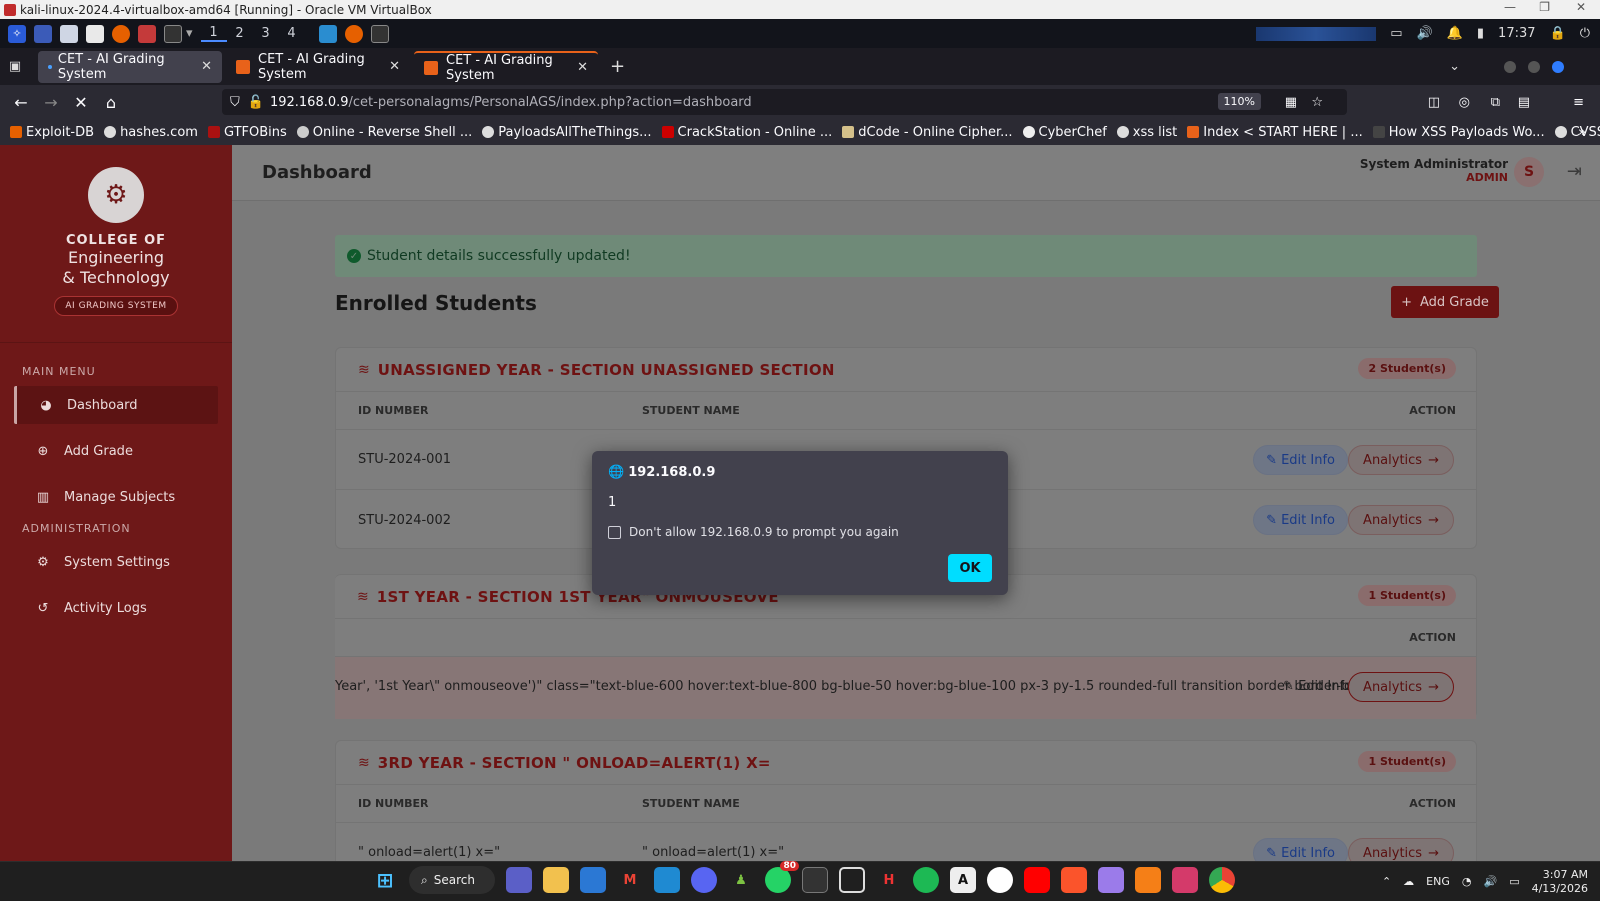 The width and height of the screenshot is (1600, 901). I want to click on window-maximize-icon, so click(1534, 66).